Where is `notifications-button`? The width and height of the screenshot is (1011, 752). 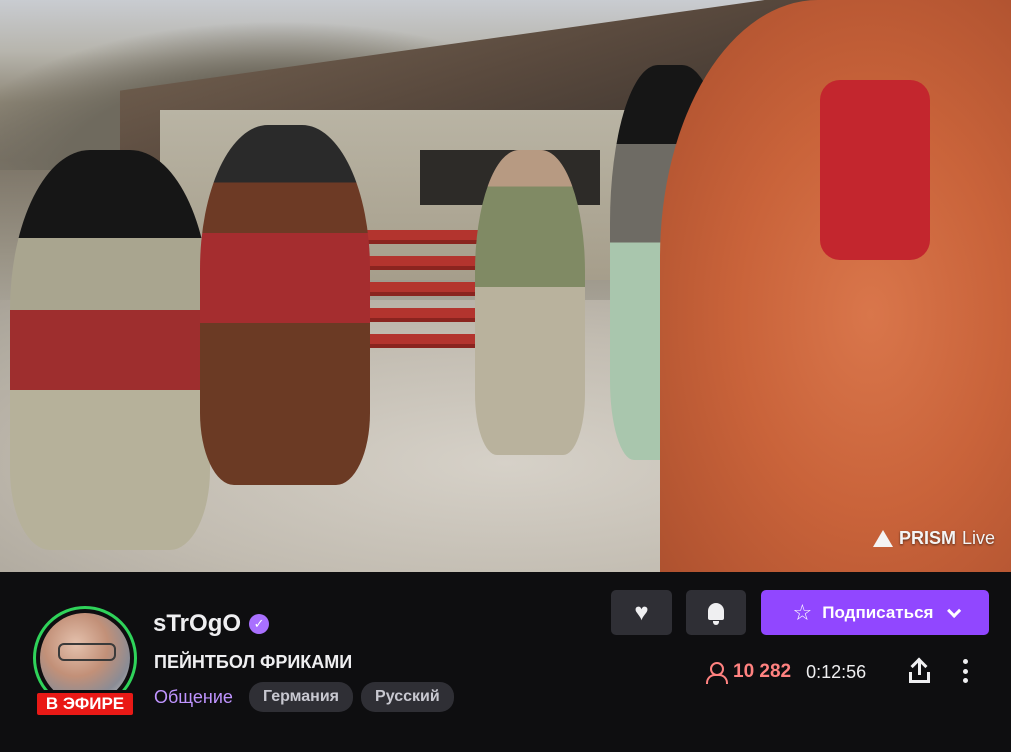 notifications-button is located at coordinates (716, 612).